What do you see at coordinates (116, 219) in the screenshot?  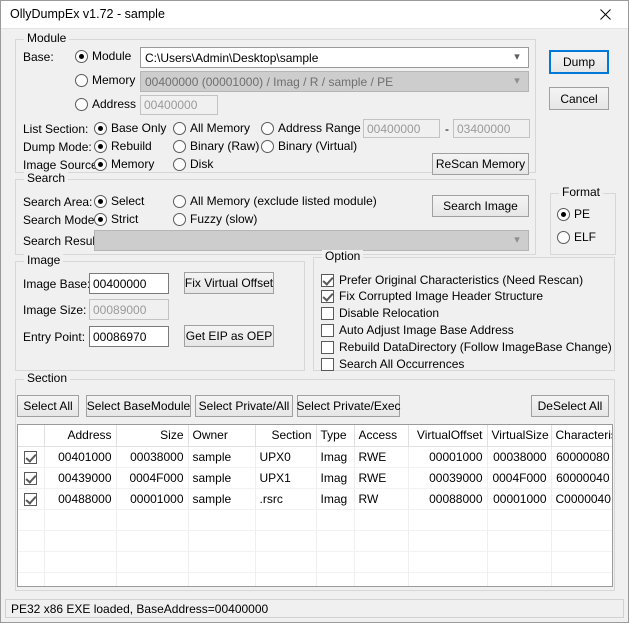 I see `radio-search-mode-strict: Strict` at bounding box center [116, 219].